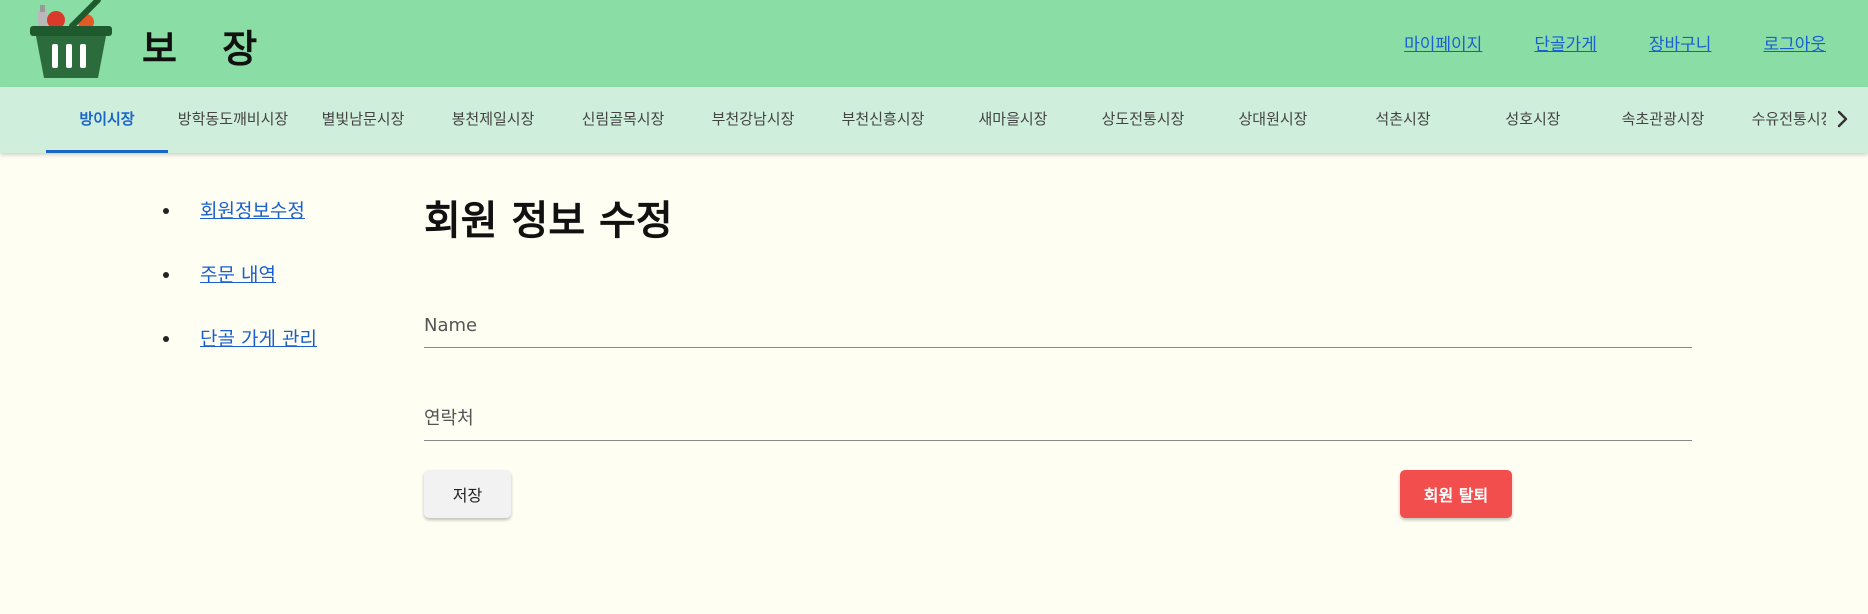 The image size is (1868, 614). Describe the element at coordinates (1273, 120) in the screenshot. I see `tab-market: 상대원시장` at that location.